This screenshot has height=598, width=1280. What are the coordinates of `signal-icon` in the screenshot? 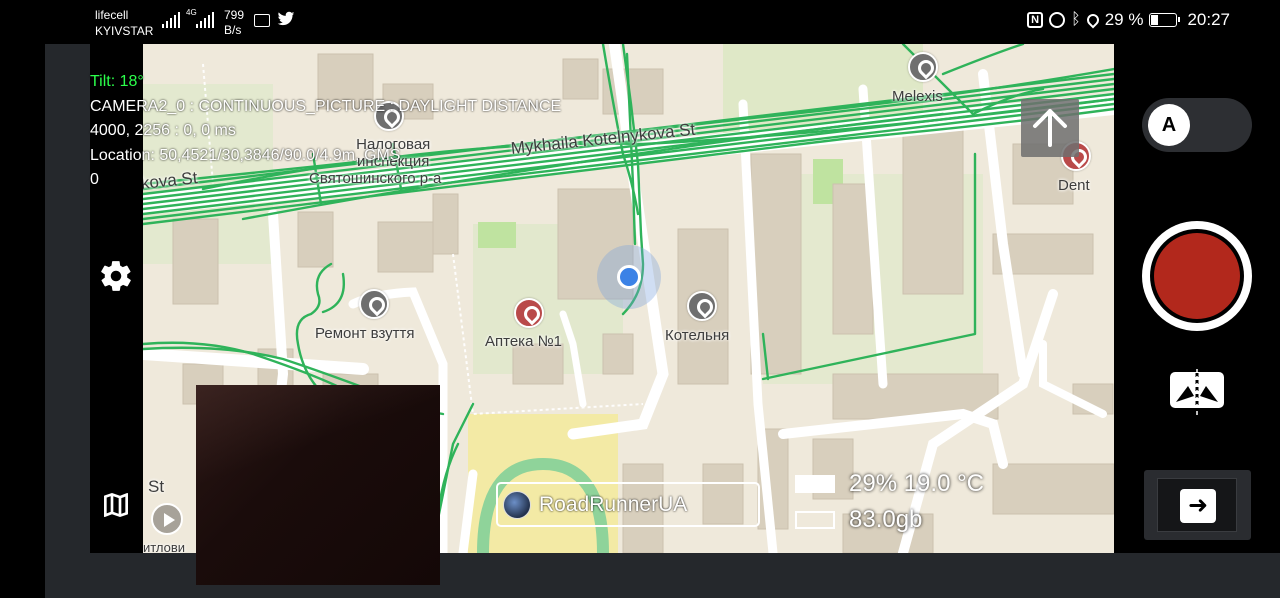 It's located at (171, 20).